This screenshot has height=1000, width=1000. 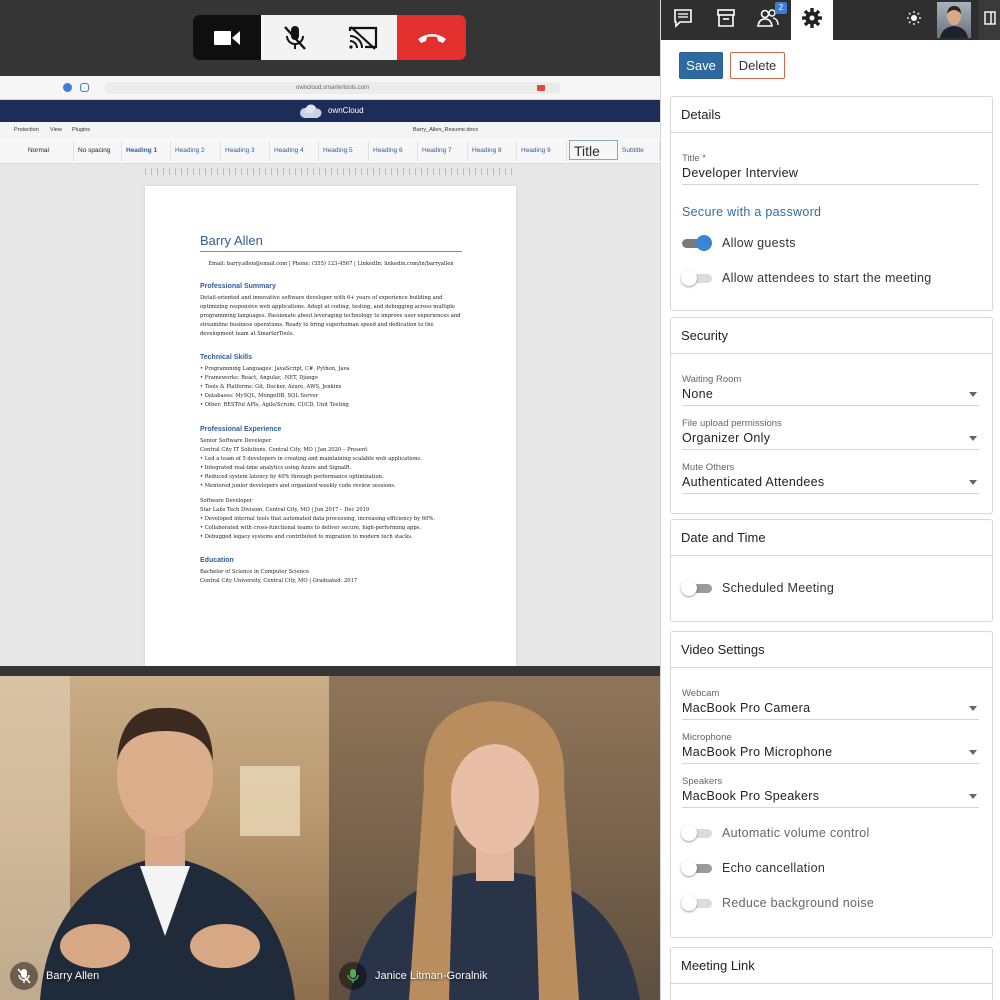 What do you see at coordinates (726, 20) in the screenshot?
I see `tab-archive` at bounding box center [726, 20].